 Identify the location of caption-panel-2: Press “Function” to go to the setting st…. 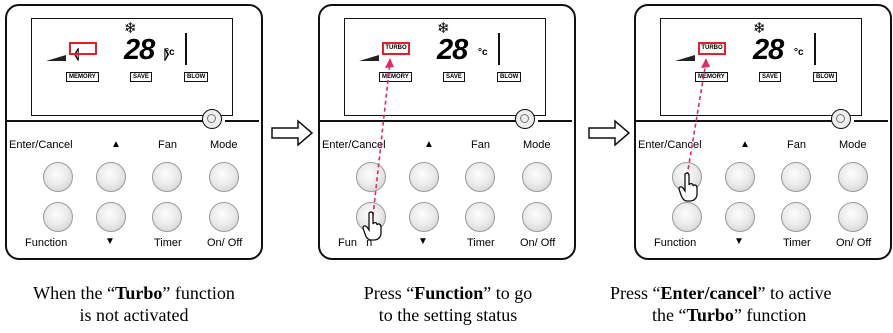
(448, 304).